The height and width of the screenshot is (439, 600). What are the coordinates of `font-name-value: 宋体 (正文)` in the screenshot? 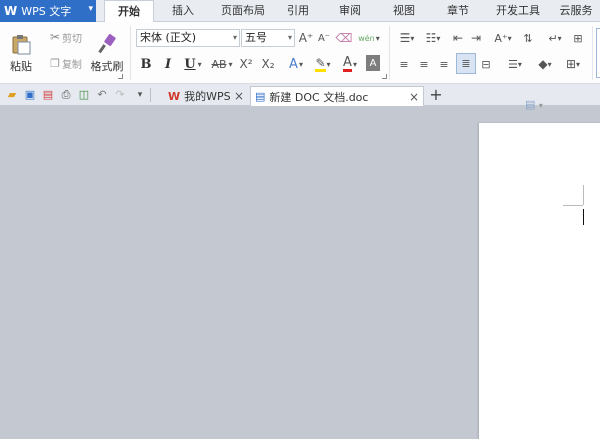 It's located at (168, 37).